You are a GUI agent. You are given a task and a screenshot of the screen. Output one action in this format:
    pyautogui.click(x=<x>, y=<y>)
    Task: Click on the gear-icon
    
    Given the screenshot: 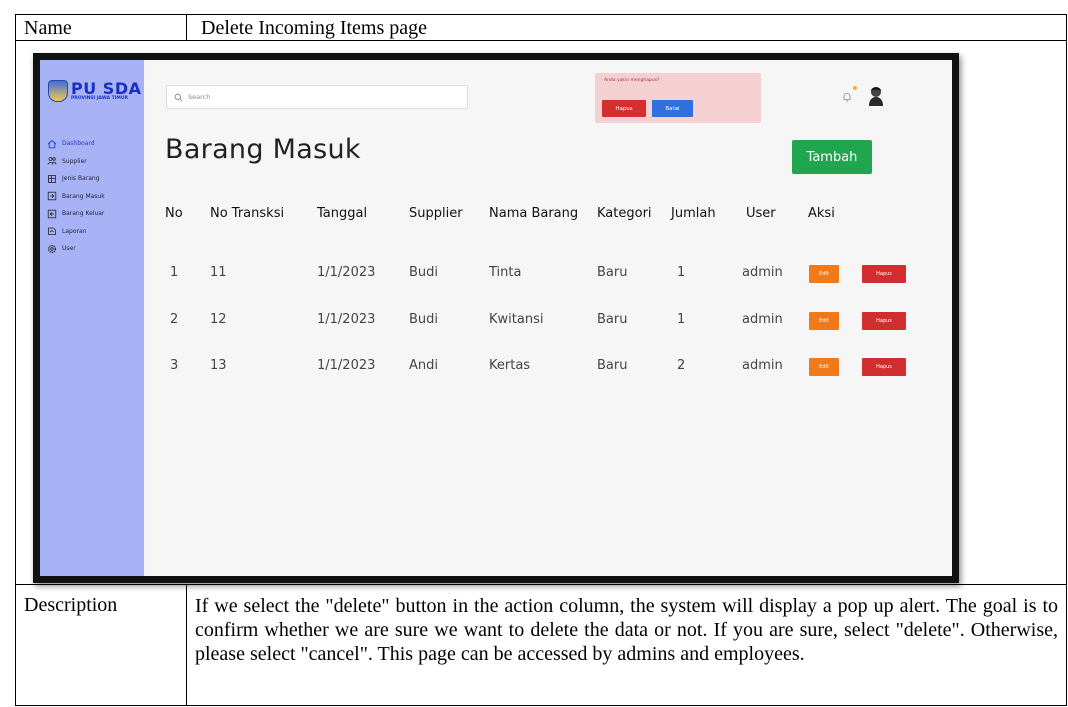 What is the action you would take?
    pyautogui.click(x=52, y=249)
    